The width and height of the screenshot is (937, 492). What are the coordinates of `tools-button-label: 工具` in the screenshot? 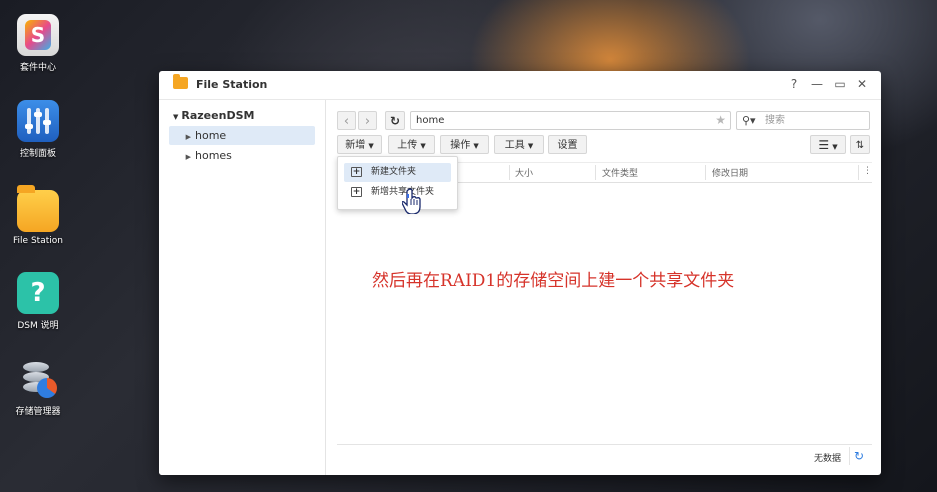 It's located at (514, 145).